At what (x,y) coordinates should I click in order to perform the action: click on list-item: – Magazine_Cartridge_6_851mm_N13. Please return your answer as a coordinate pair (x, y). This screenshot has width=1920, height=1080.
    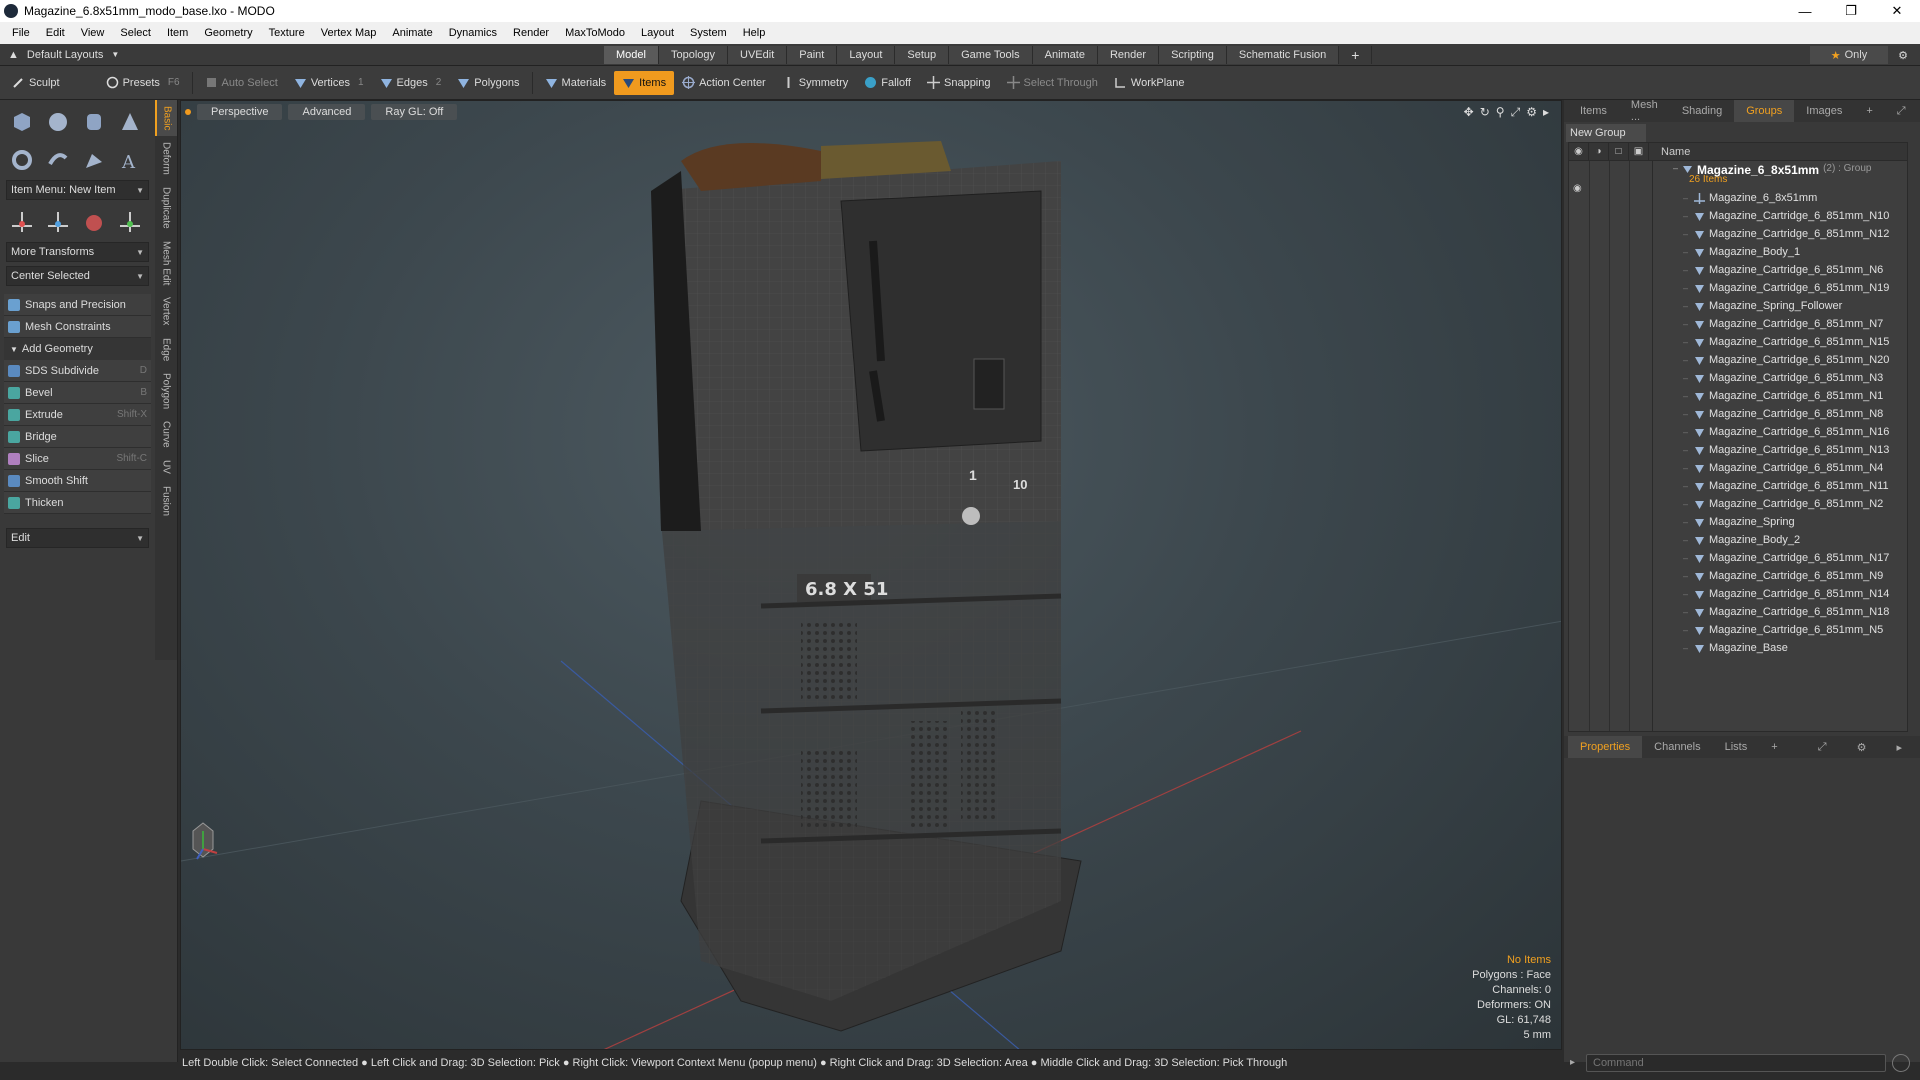
    Looking at the image, I should click on (1780, 450).